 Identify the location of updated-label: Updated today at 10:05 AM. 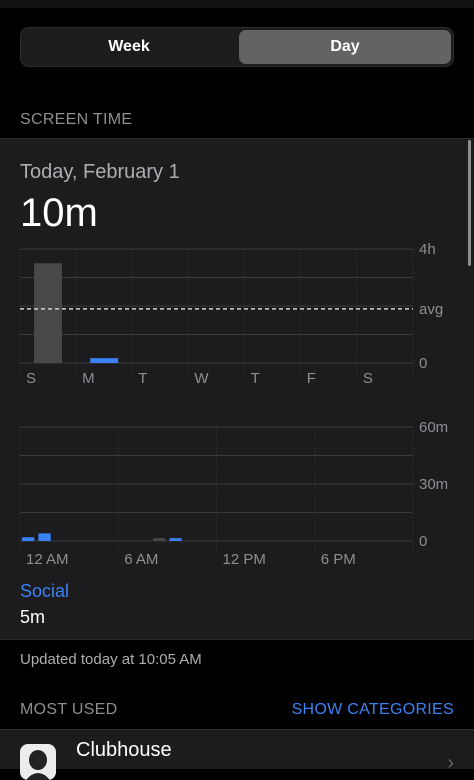
(111, 659).